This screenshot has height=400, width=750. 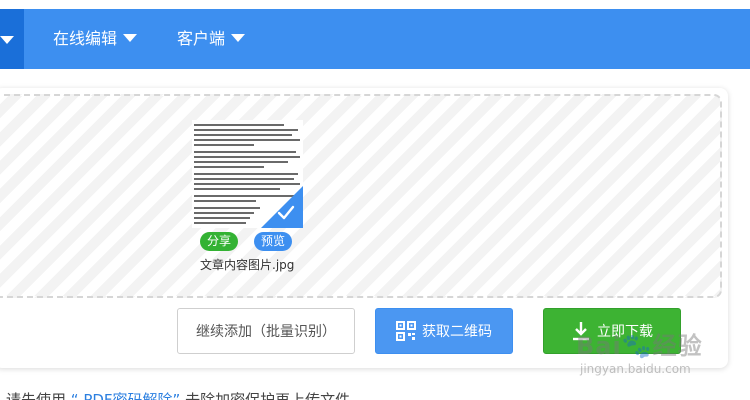 What do you see at coordinates (406, 331) in the screenshot?
I see `qrcode-icon` at bounding box center [406, 331].